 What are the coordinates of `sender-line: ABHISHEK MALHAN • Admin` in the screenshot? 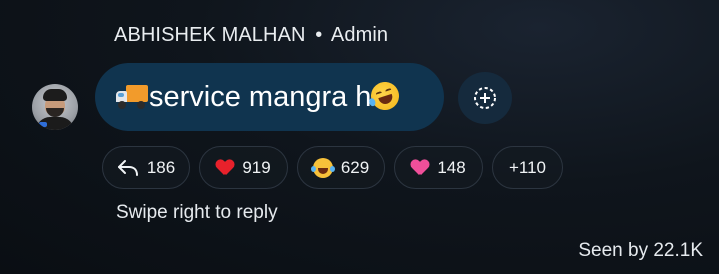 It's located at (251, 35).